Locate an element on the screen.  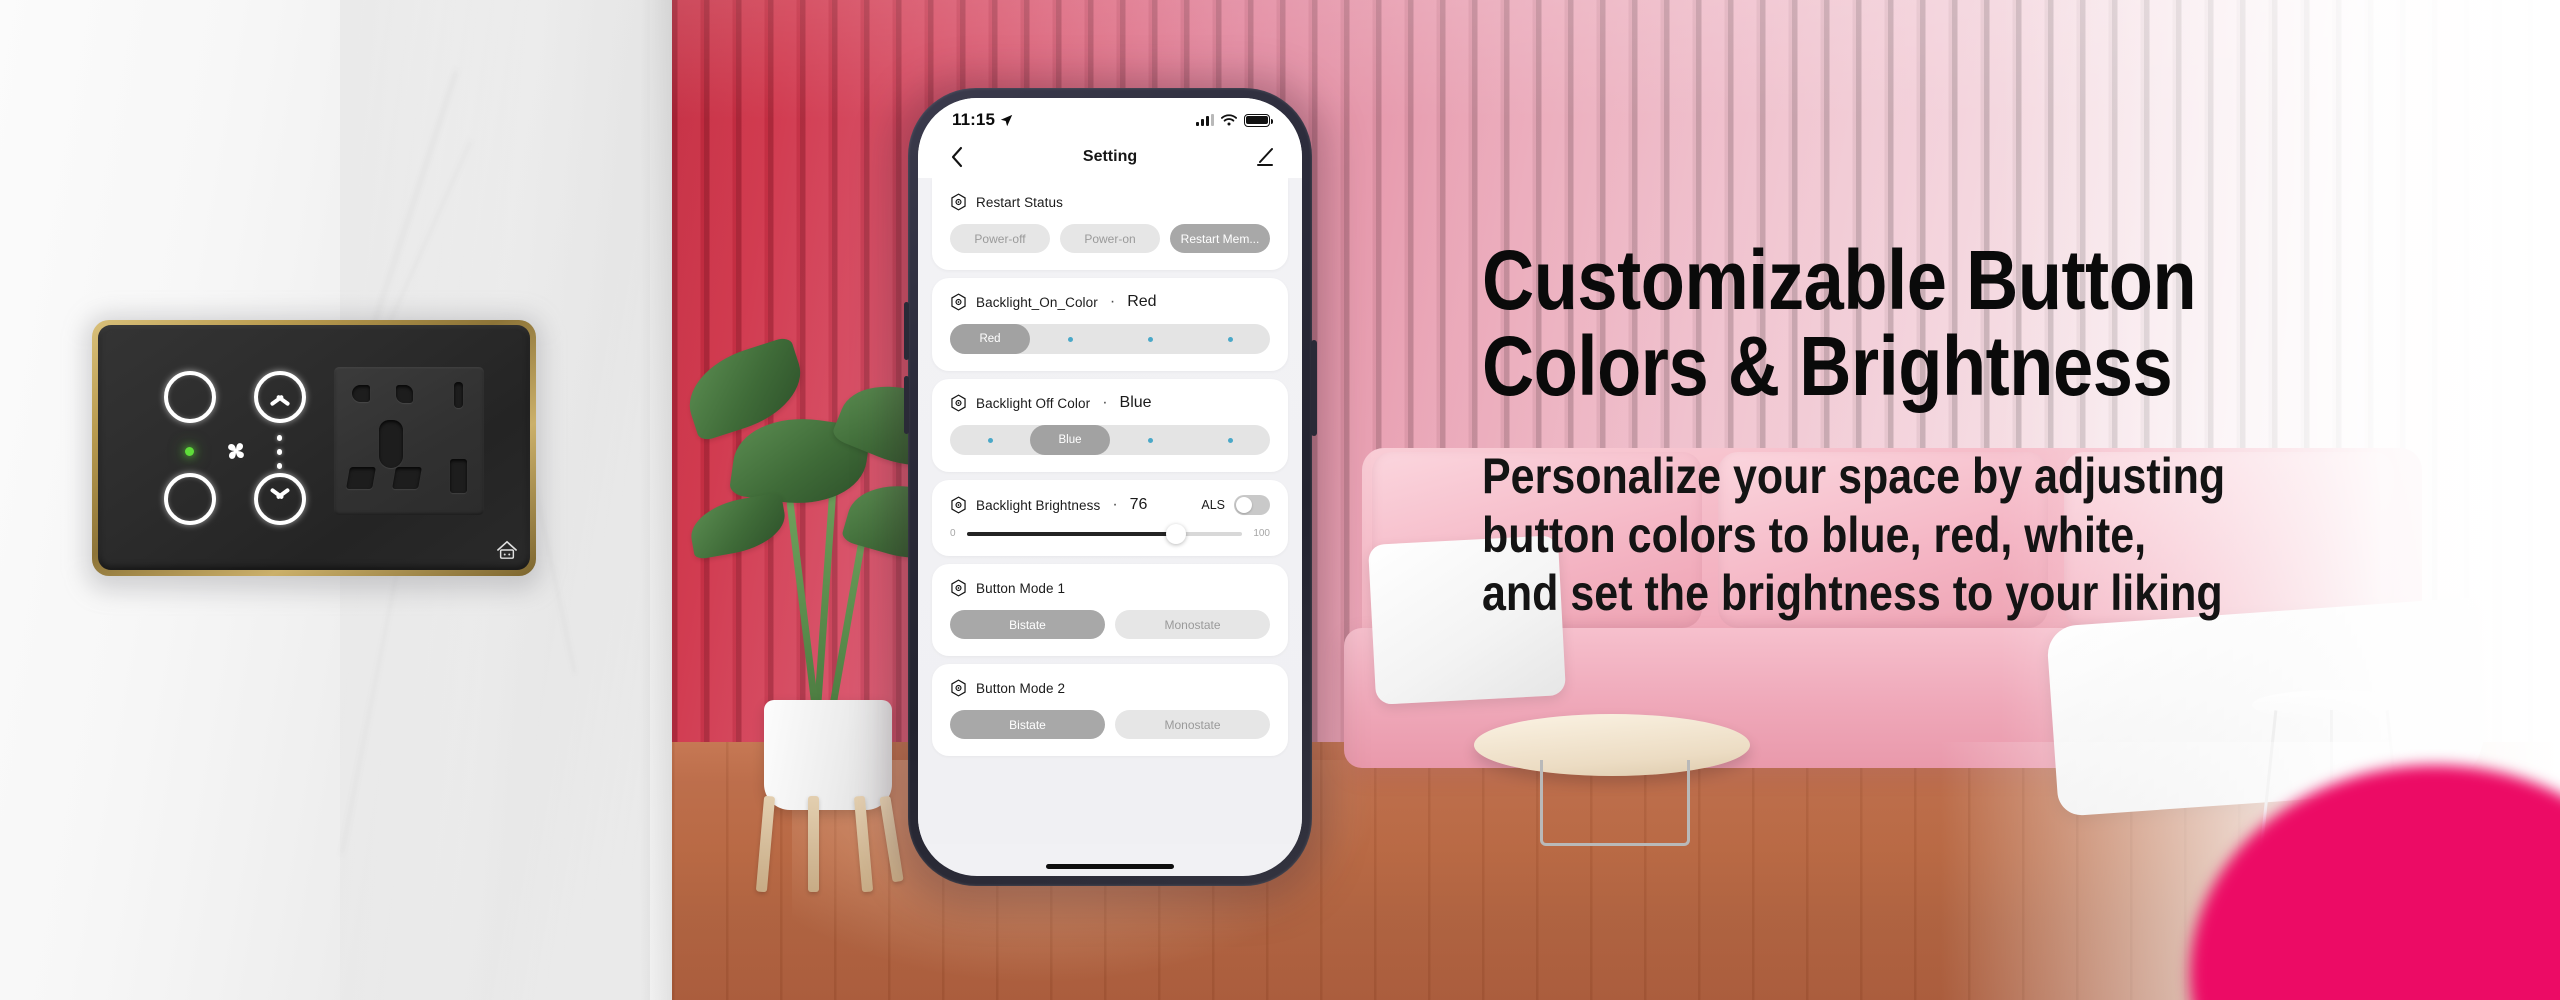
card-header: Backlight_On_Color · Red is located at coordinates (1110, 302).